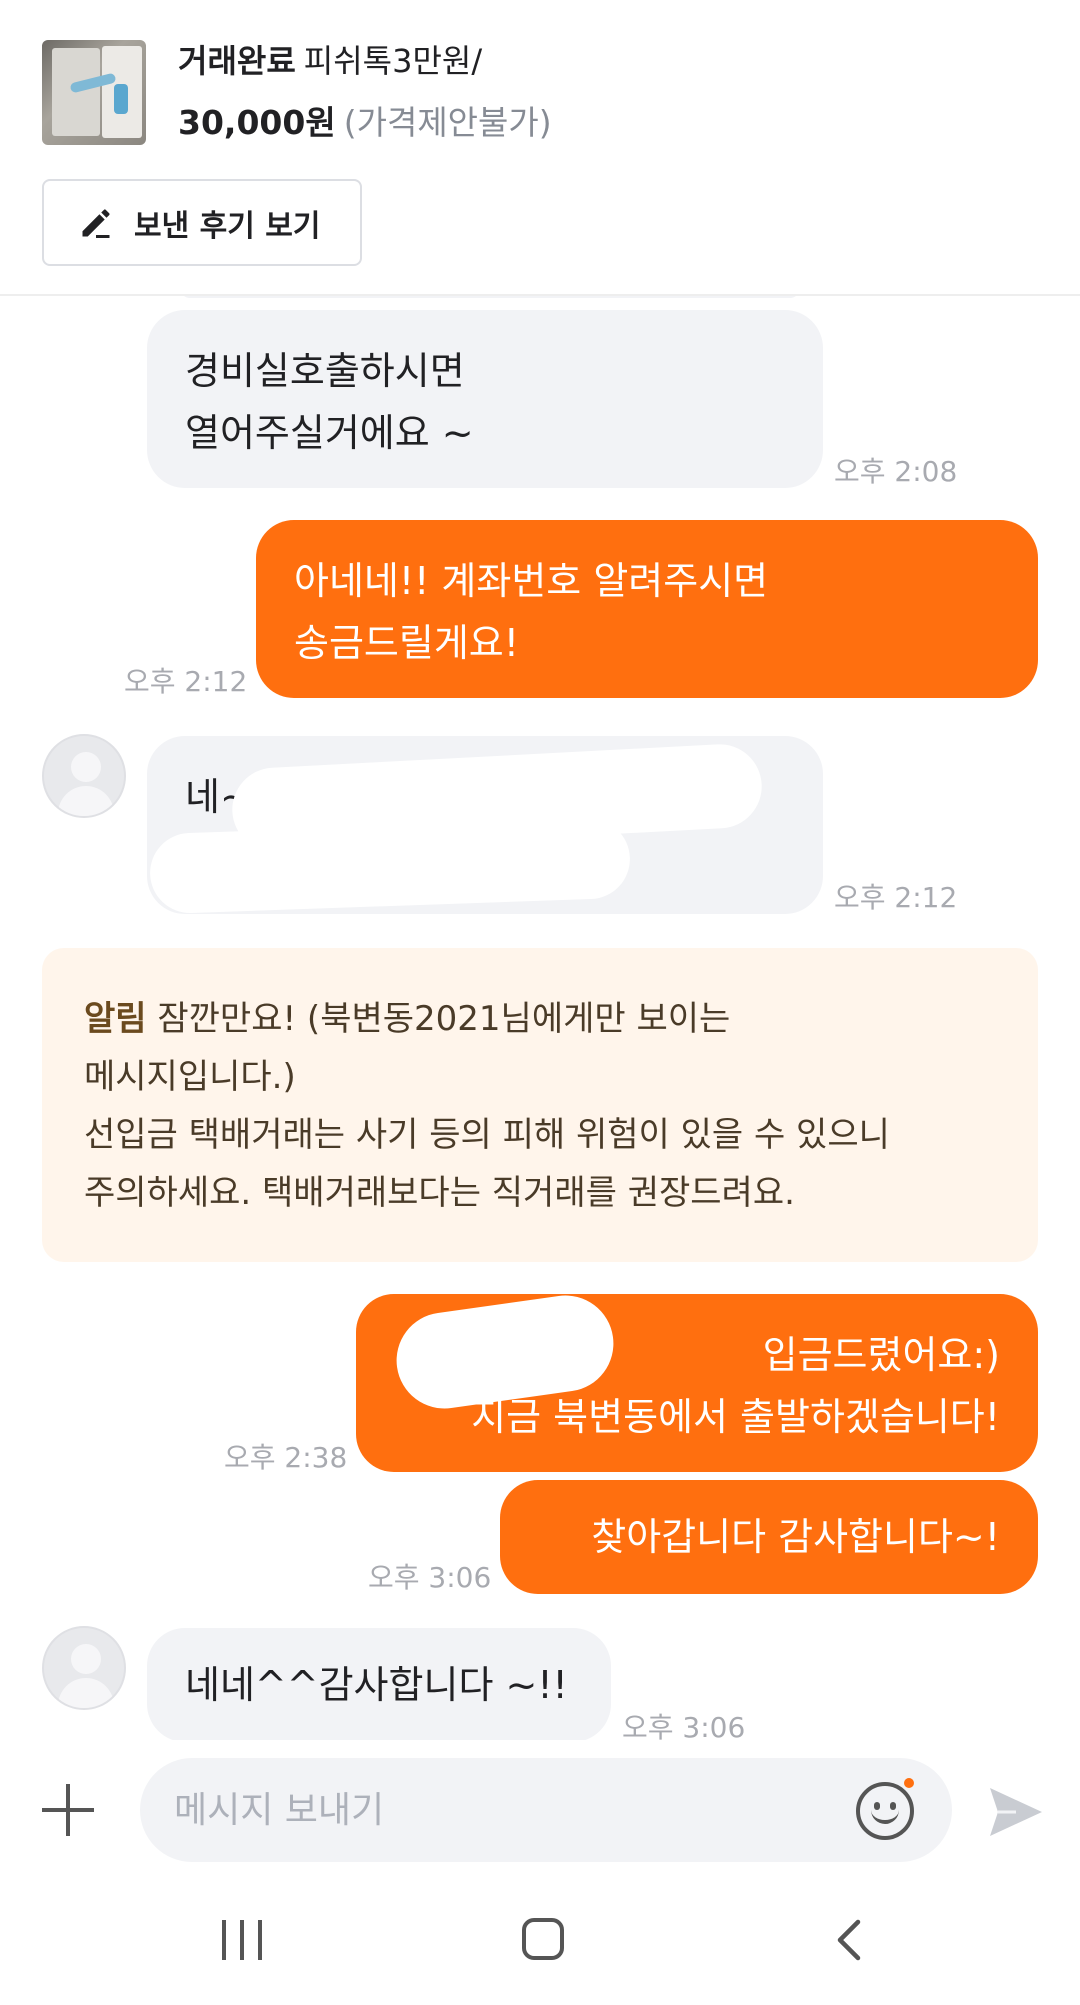 Image resolution: width=1080 pixels, height=2005 pixels. What do you see at coordinates (1016, 1812) in the screenshot?
I see `send-icon` at bounding box center [1016, 1812].